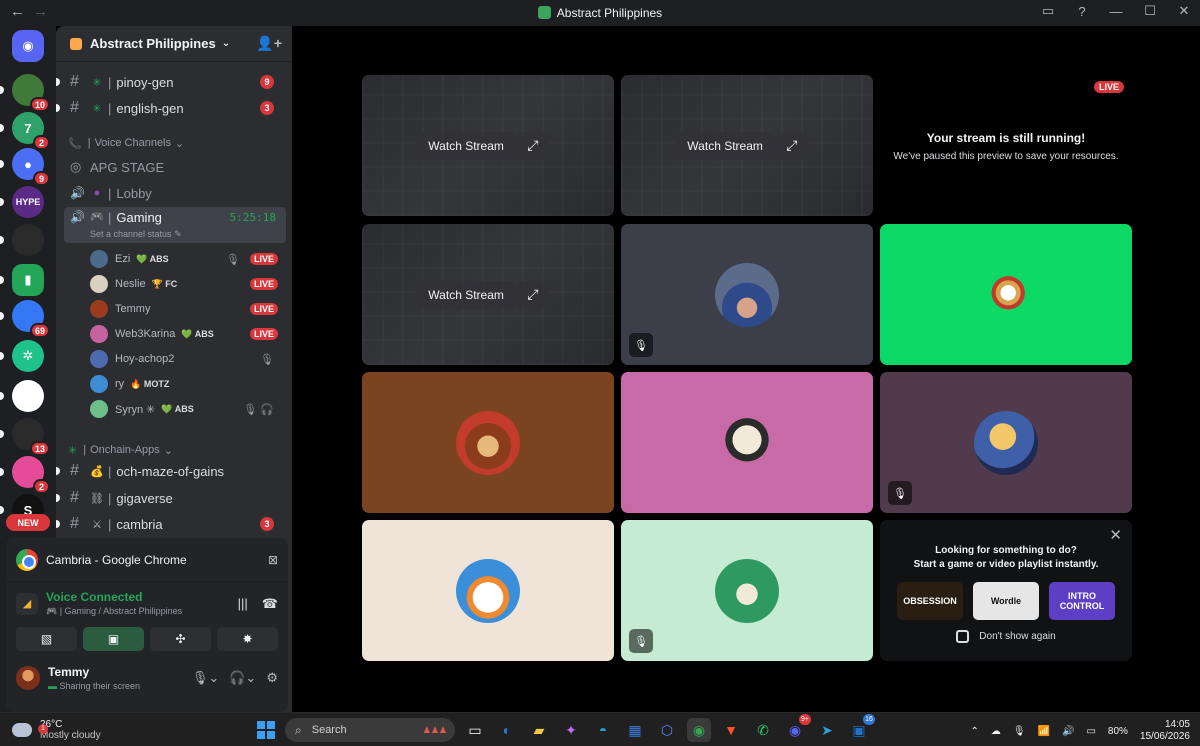  What do you see at coordinates (120, 450) in the screenshot?
I see `category-onchain-apps: ✳ | Onchain-Apps ⌄` at bounding box center [120, 450].